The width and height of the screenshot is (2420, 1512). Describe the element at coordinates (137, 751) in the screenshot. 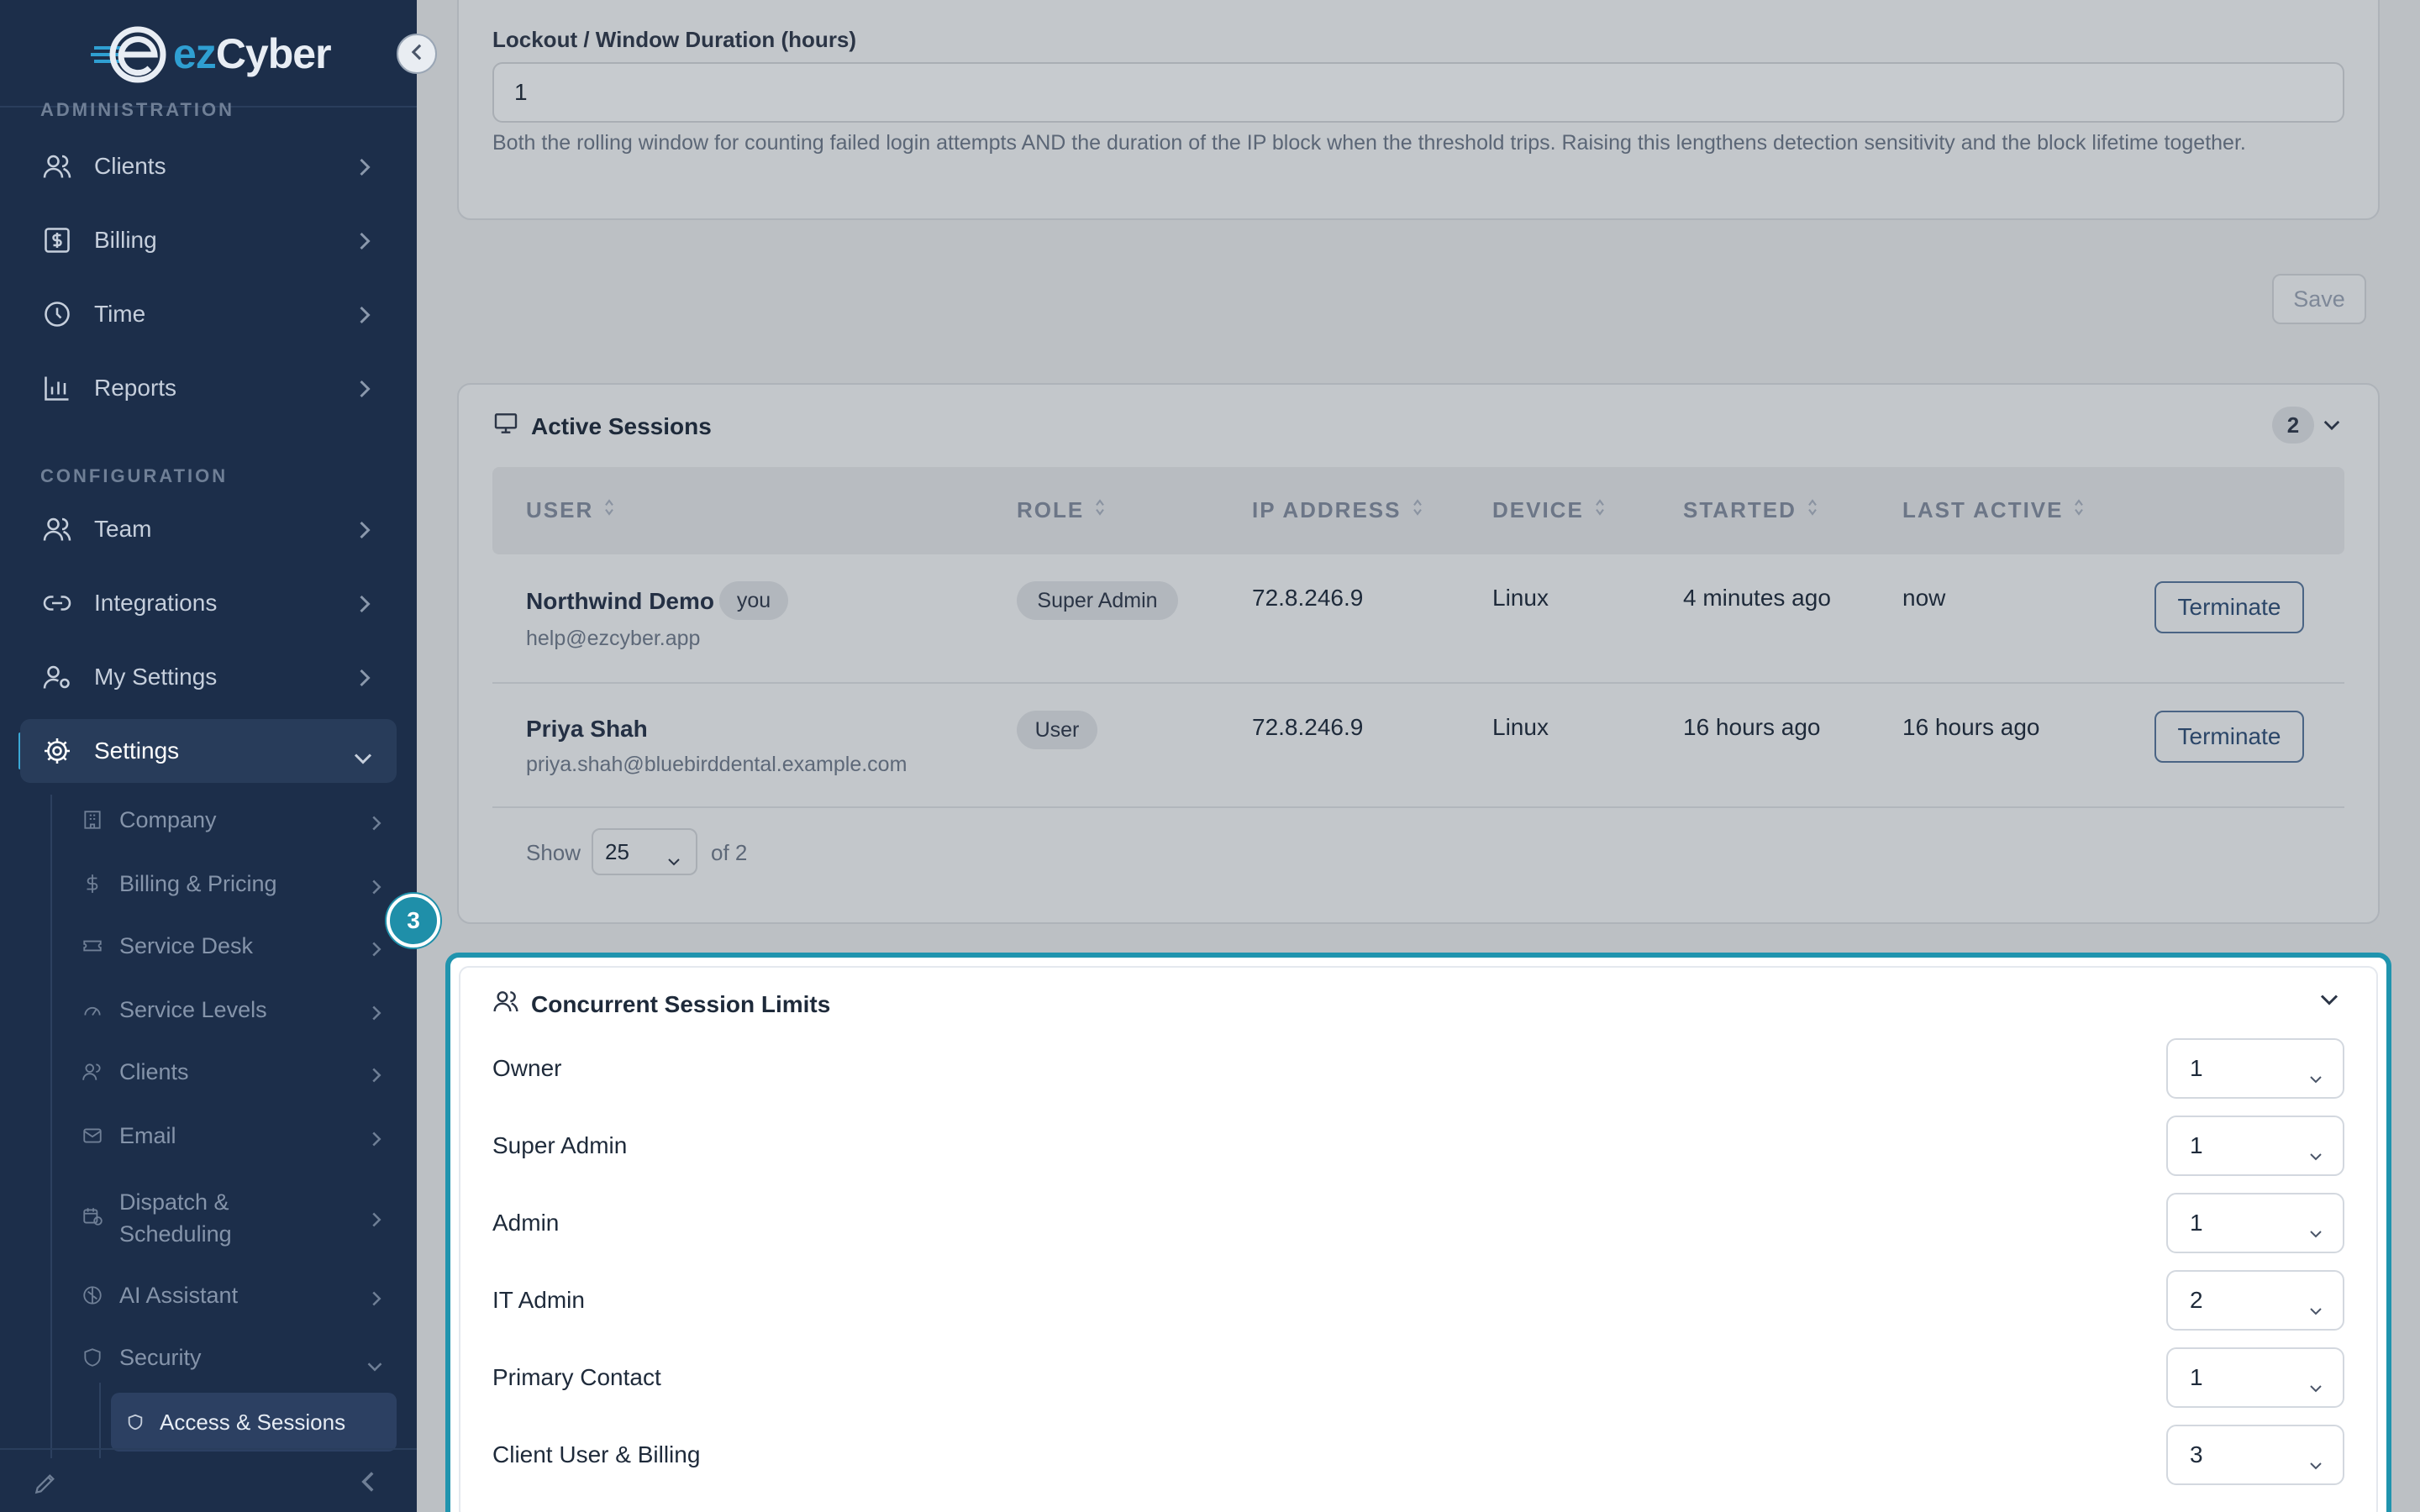

I see `sidebar-item-label: Settings` at that location.